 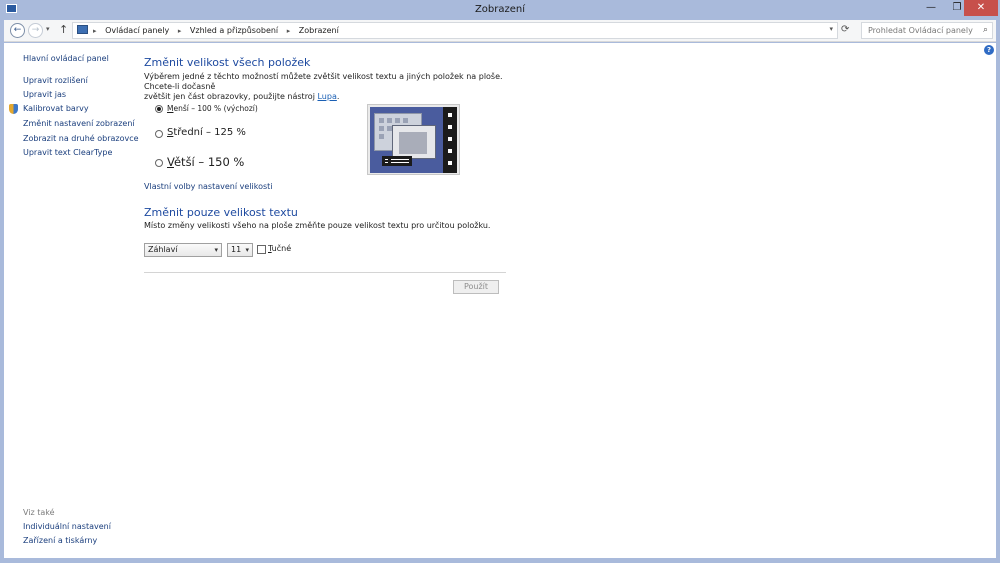 I want to click on window-title: Zobrazení, so click(x=500, y=9).